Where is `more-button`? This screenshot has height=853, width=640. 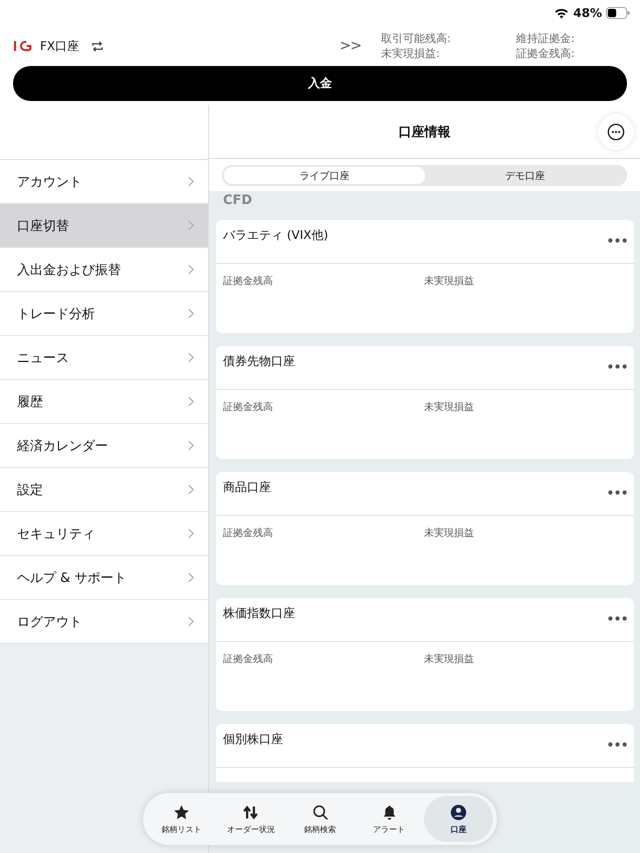 more-button is located at coordinates (616, 132).